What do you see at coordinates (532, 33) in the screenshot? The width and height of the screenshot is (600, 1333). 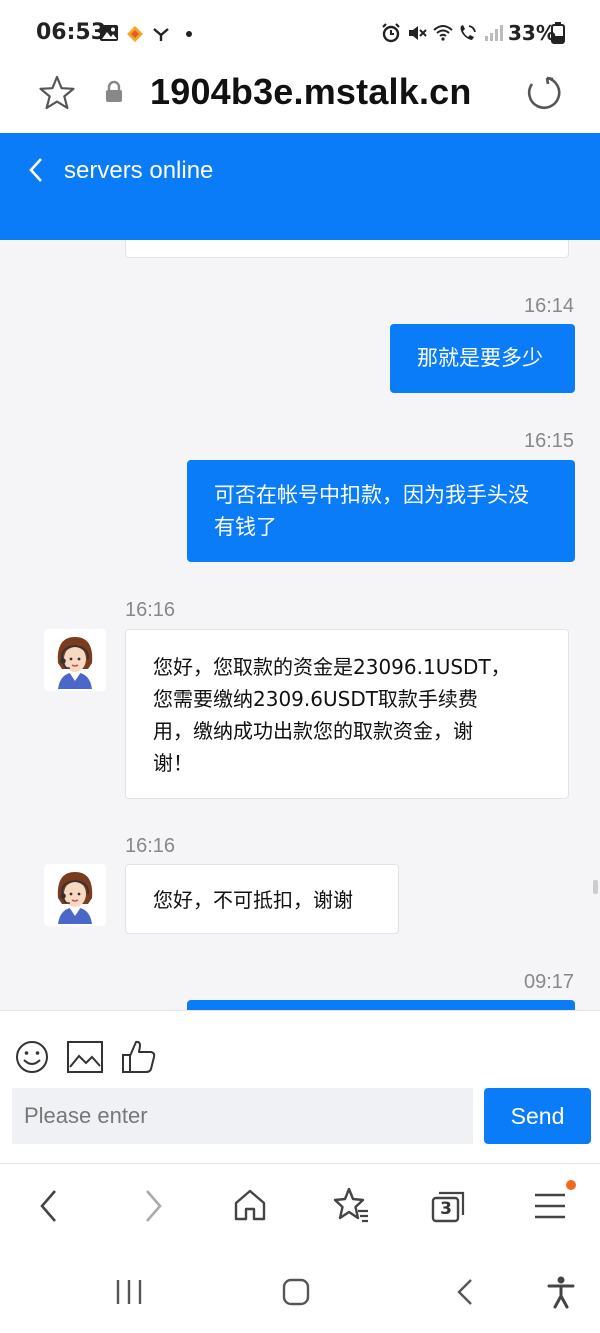 I see `battery-percent: 33%` at bounding box center [532, 33].